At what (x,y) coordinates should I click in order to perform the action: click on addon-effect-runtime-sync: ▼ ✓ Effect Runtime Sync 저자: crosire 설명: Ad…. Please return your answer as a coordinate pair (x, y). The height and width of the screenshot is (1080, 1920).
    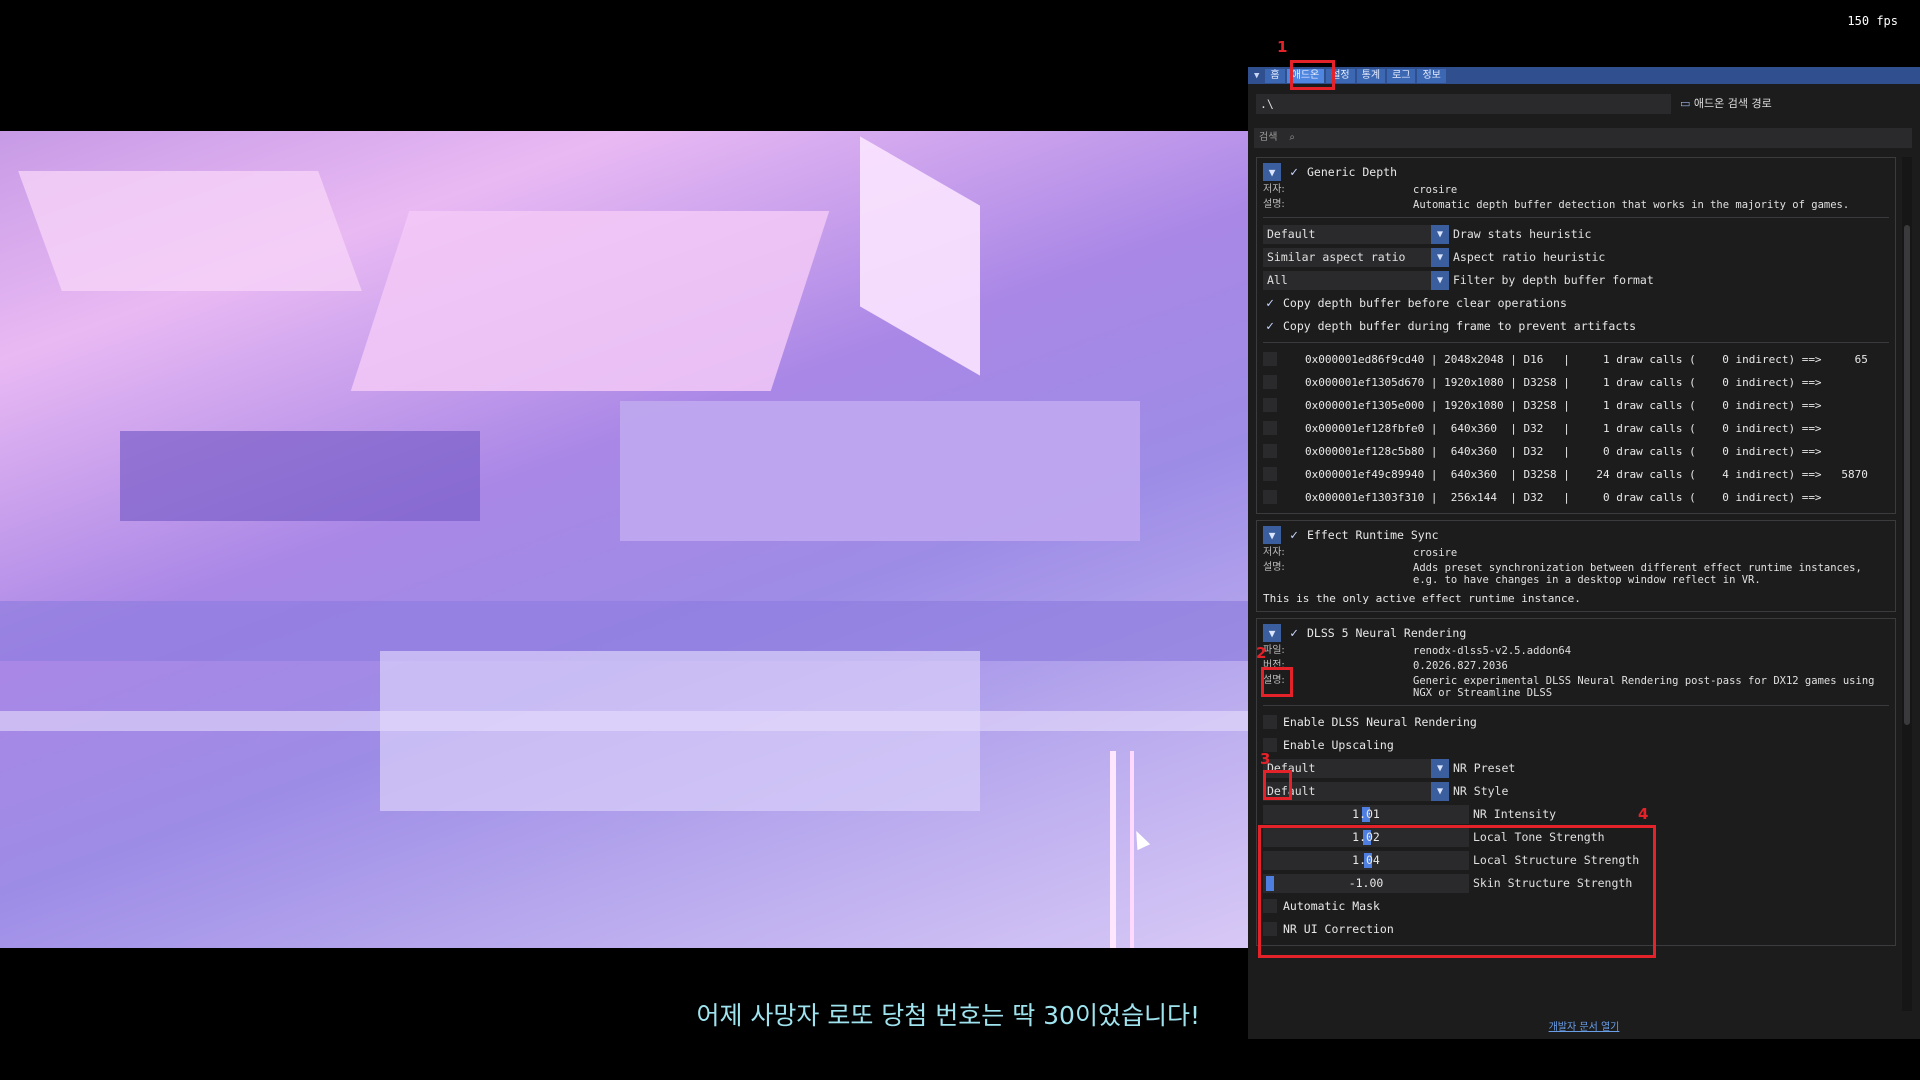
    Looking at the image, I should click on (1576, 566).